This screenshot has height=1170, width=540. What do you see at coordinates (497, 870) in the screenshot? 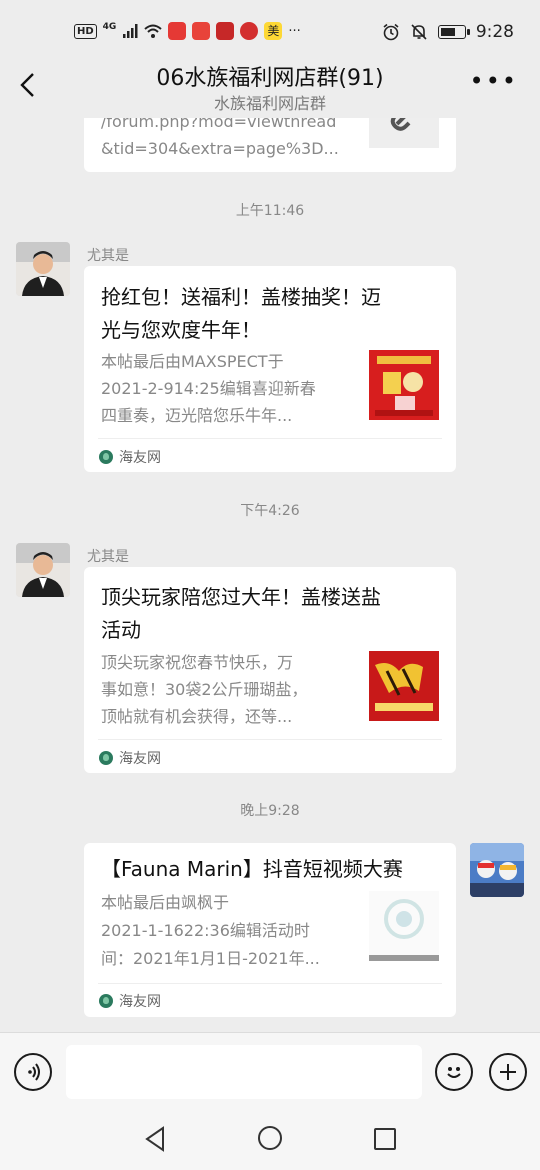
I see `my-avatar` at bounding box center [497, 870].